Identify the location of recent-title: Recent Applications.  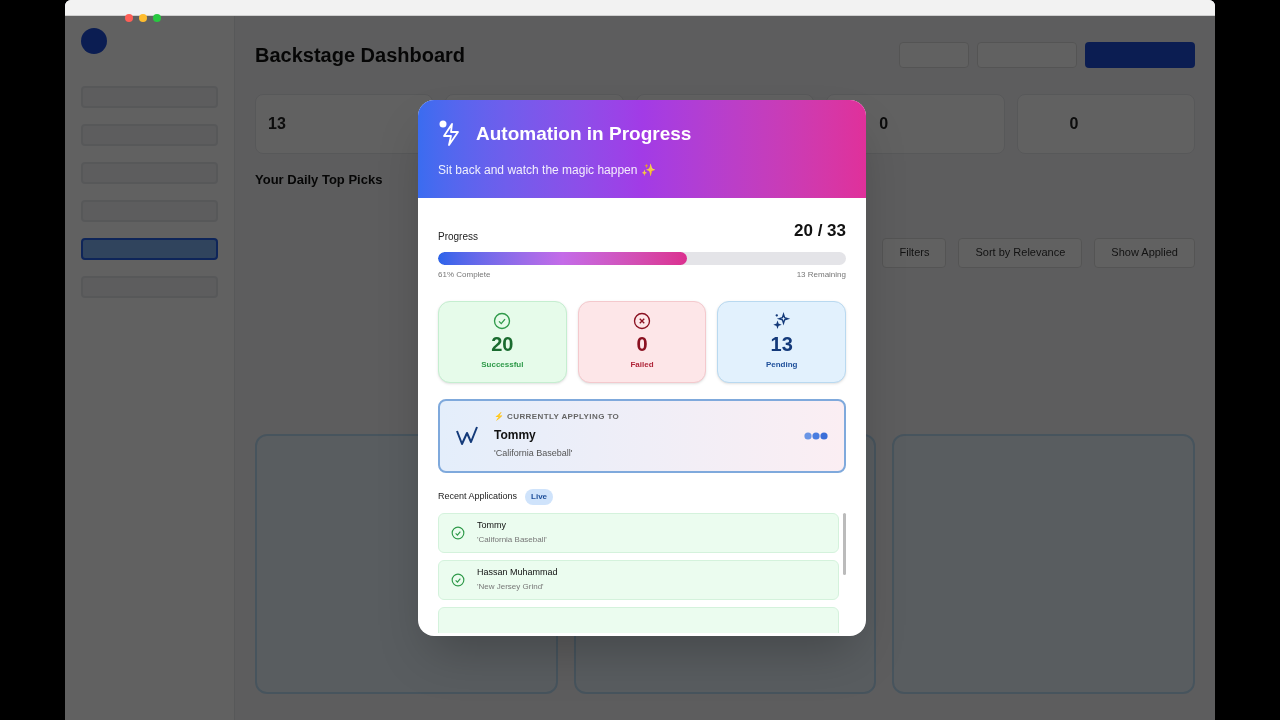
(478, 496).